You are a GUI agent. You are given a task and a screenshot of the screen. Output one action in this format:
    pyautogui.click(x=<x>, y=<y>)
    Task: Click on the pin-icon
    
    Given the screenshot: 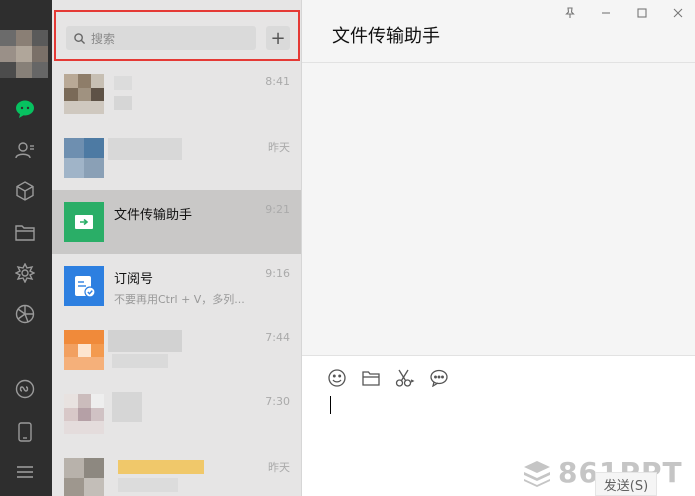 What is the action you would take?
    pyautogui.click(x=570, y=13)
    